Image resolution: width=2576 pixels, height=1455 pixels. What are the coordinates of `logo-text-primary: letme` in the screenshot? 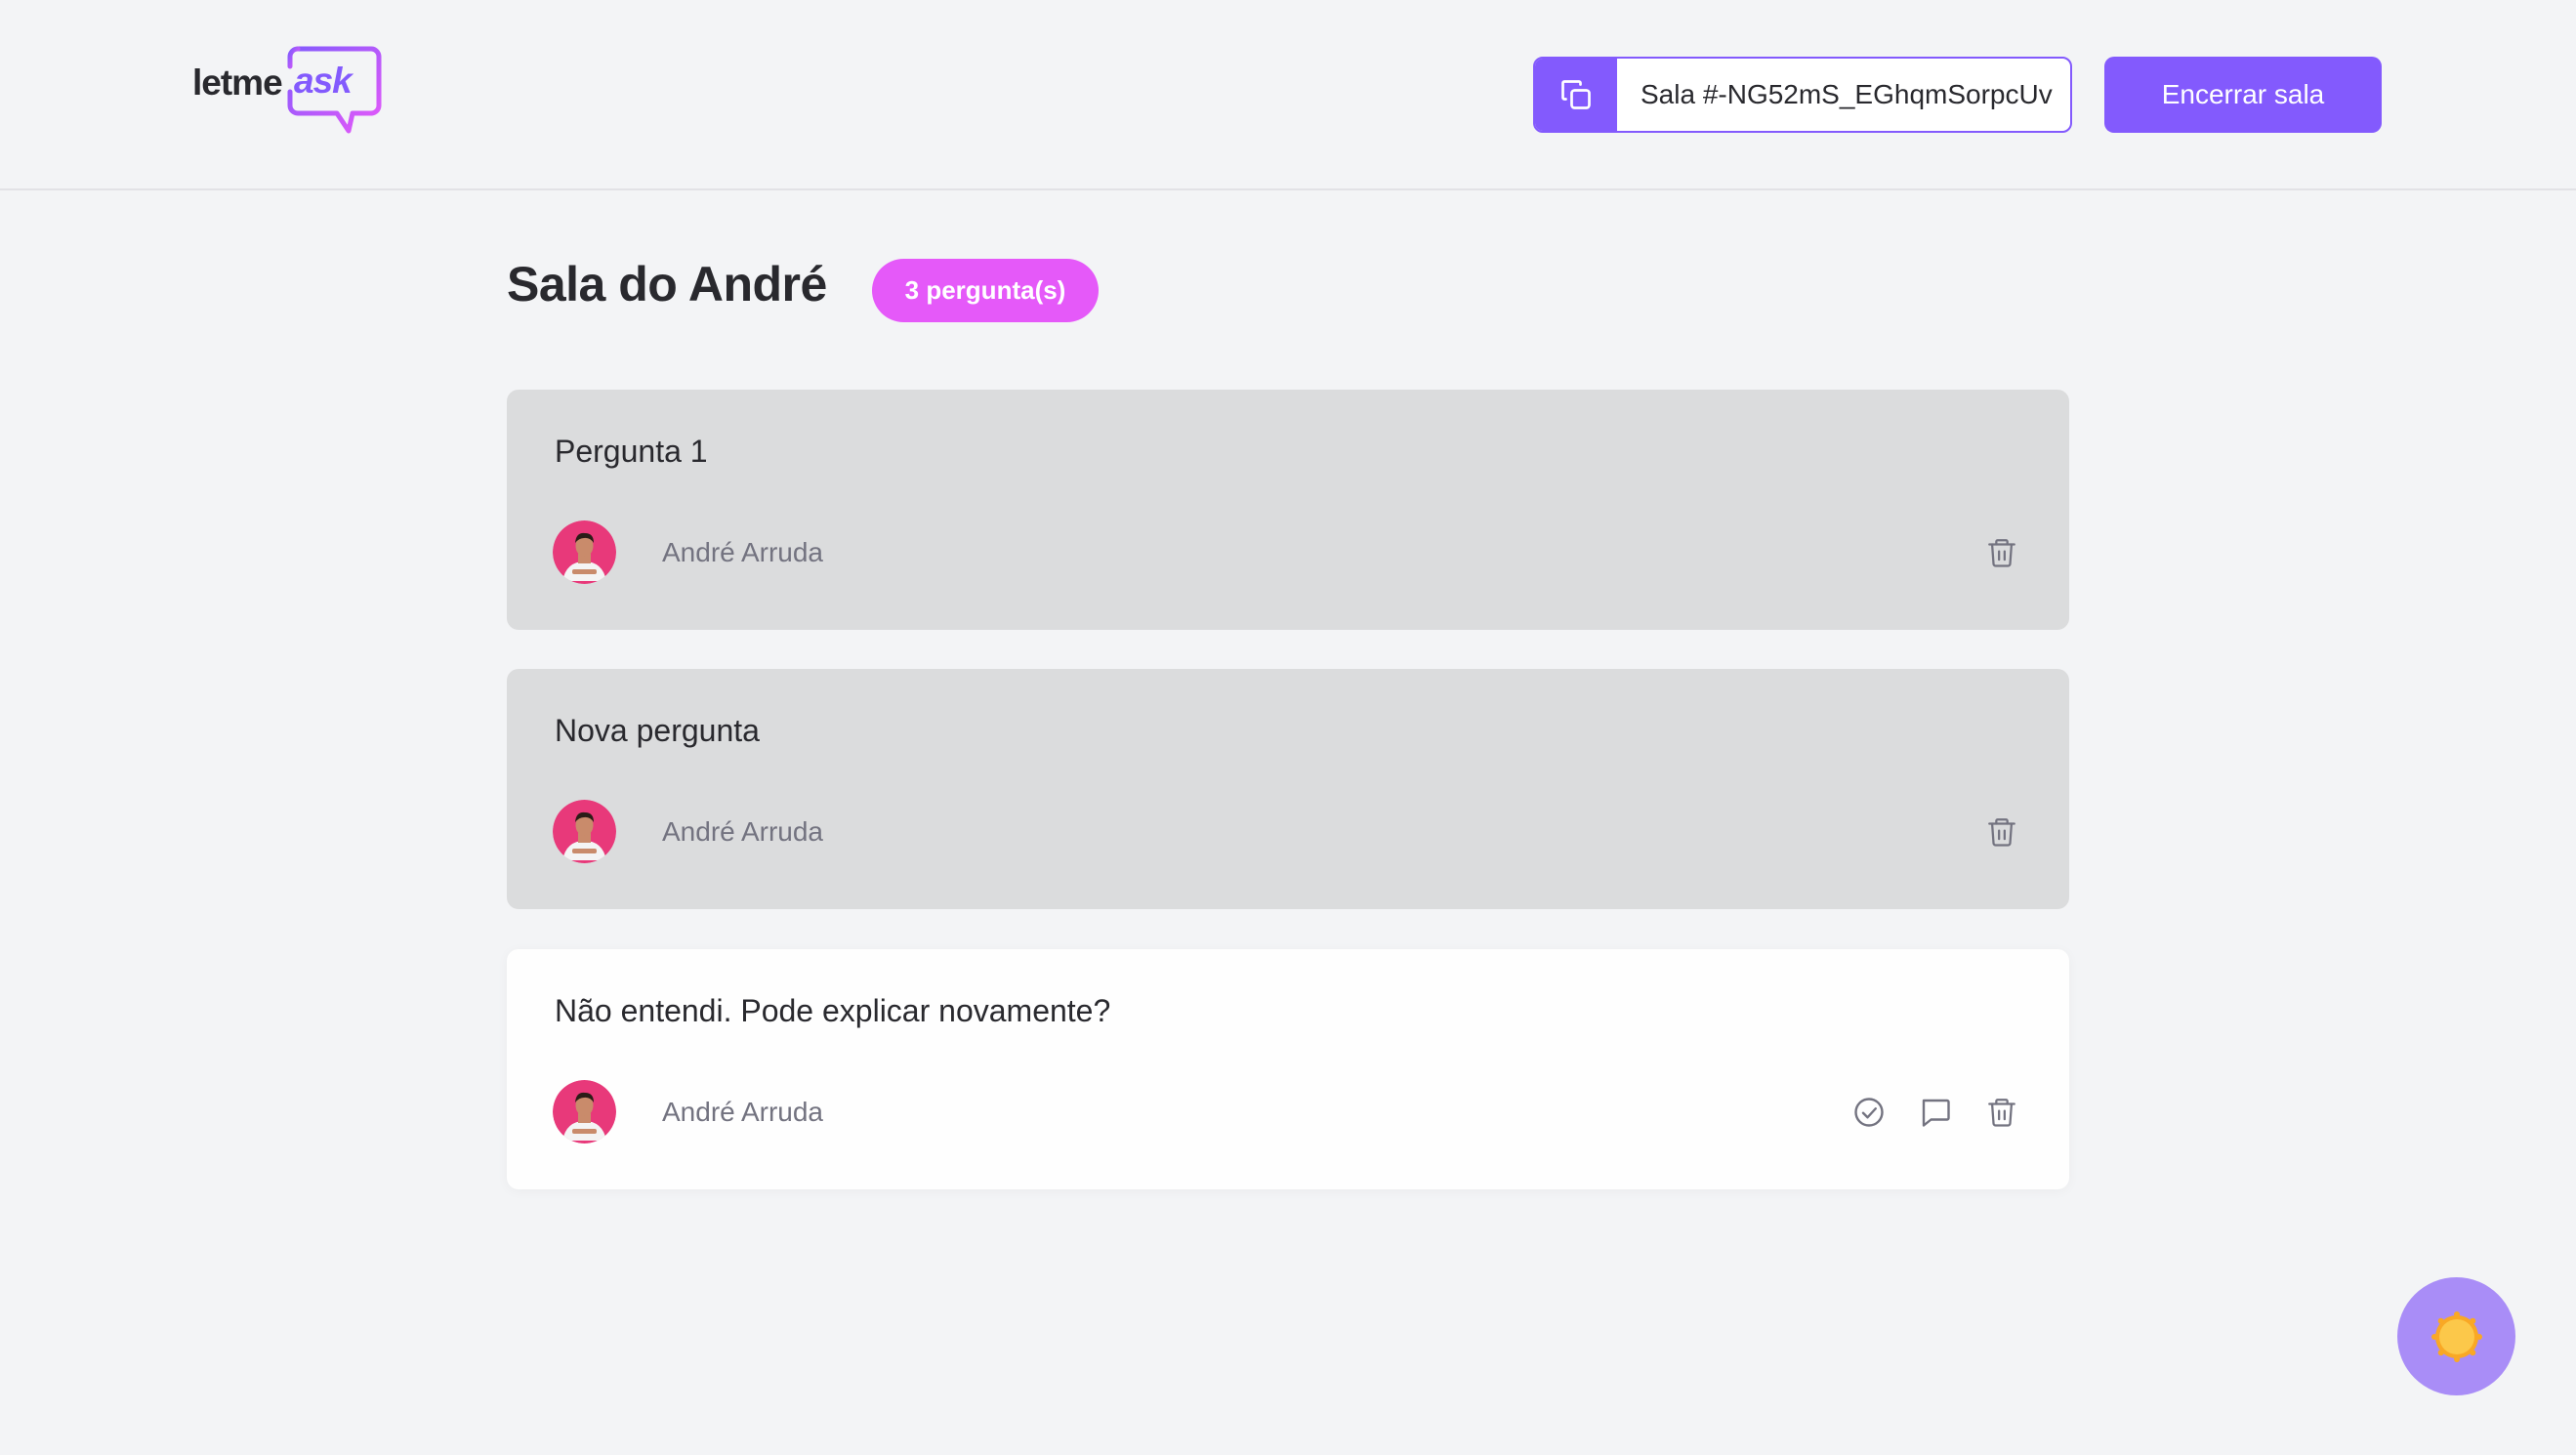 It's located at (237, 82).